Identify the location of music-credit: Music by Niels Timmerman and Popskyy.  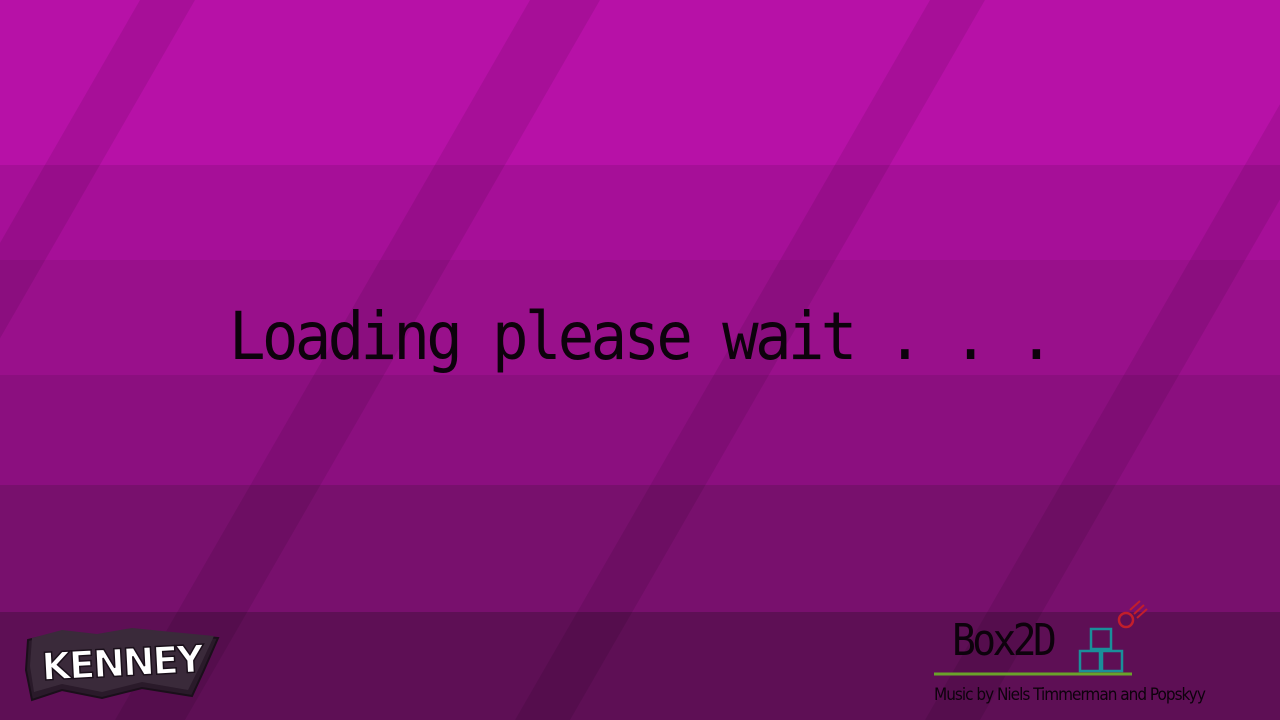
(1070, 695).